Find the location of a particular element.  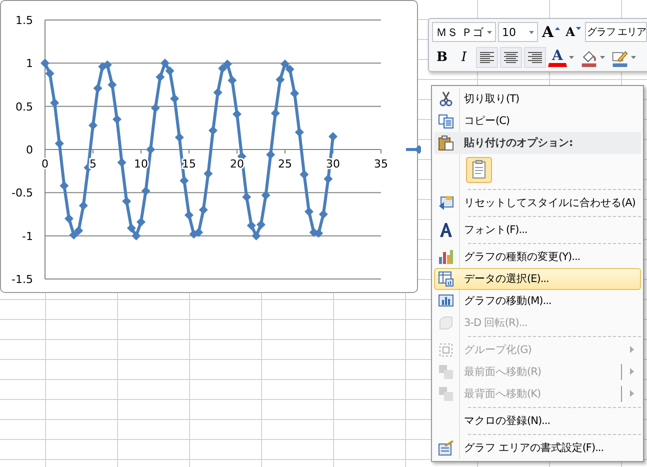

y-tick-label: -0.5 is located at coordinates (22, 193).